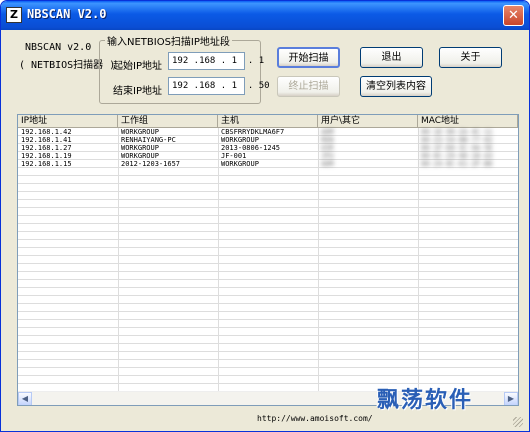 This screenshot has width=530, height=432. I want to click on column-header-workgroup: 工作组, so click(168, 121).